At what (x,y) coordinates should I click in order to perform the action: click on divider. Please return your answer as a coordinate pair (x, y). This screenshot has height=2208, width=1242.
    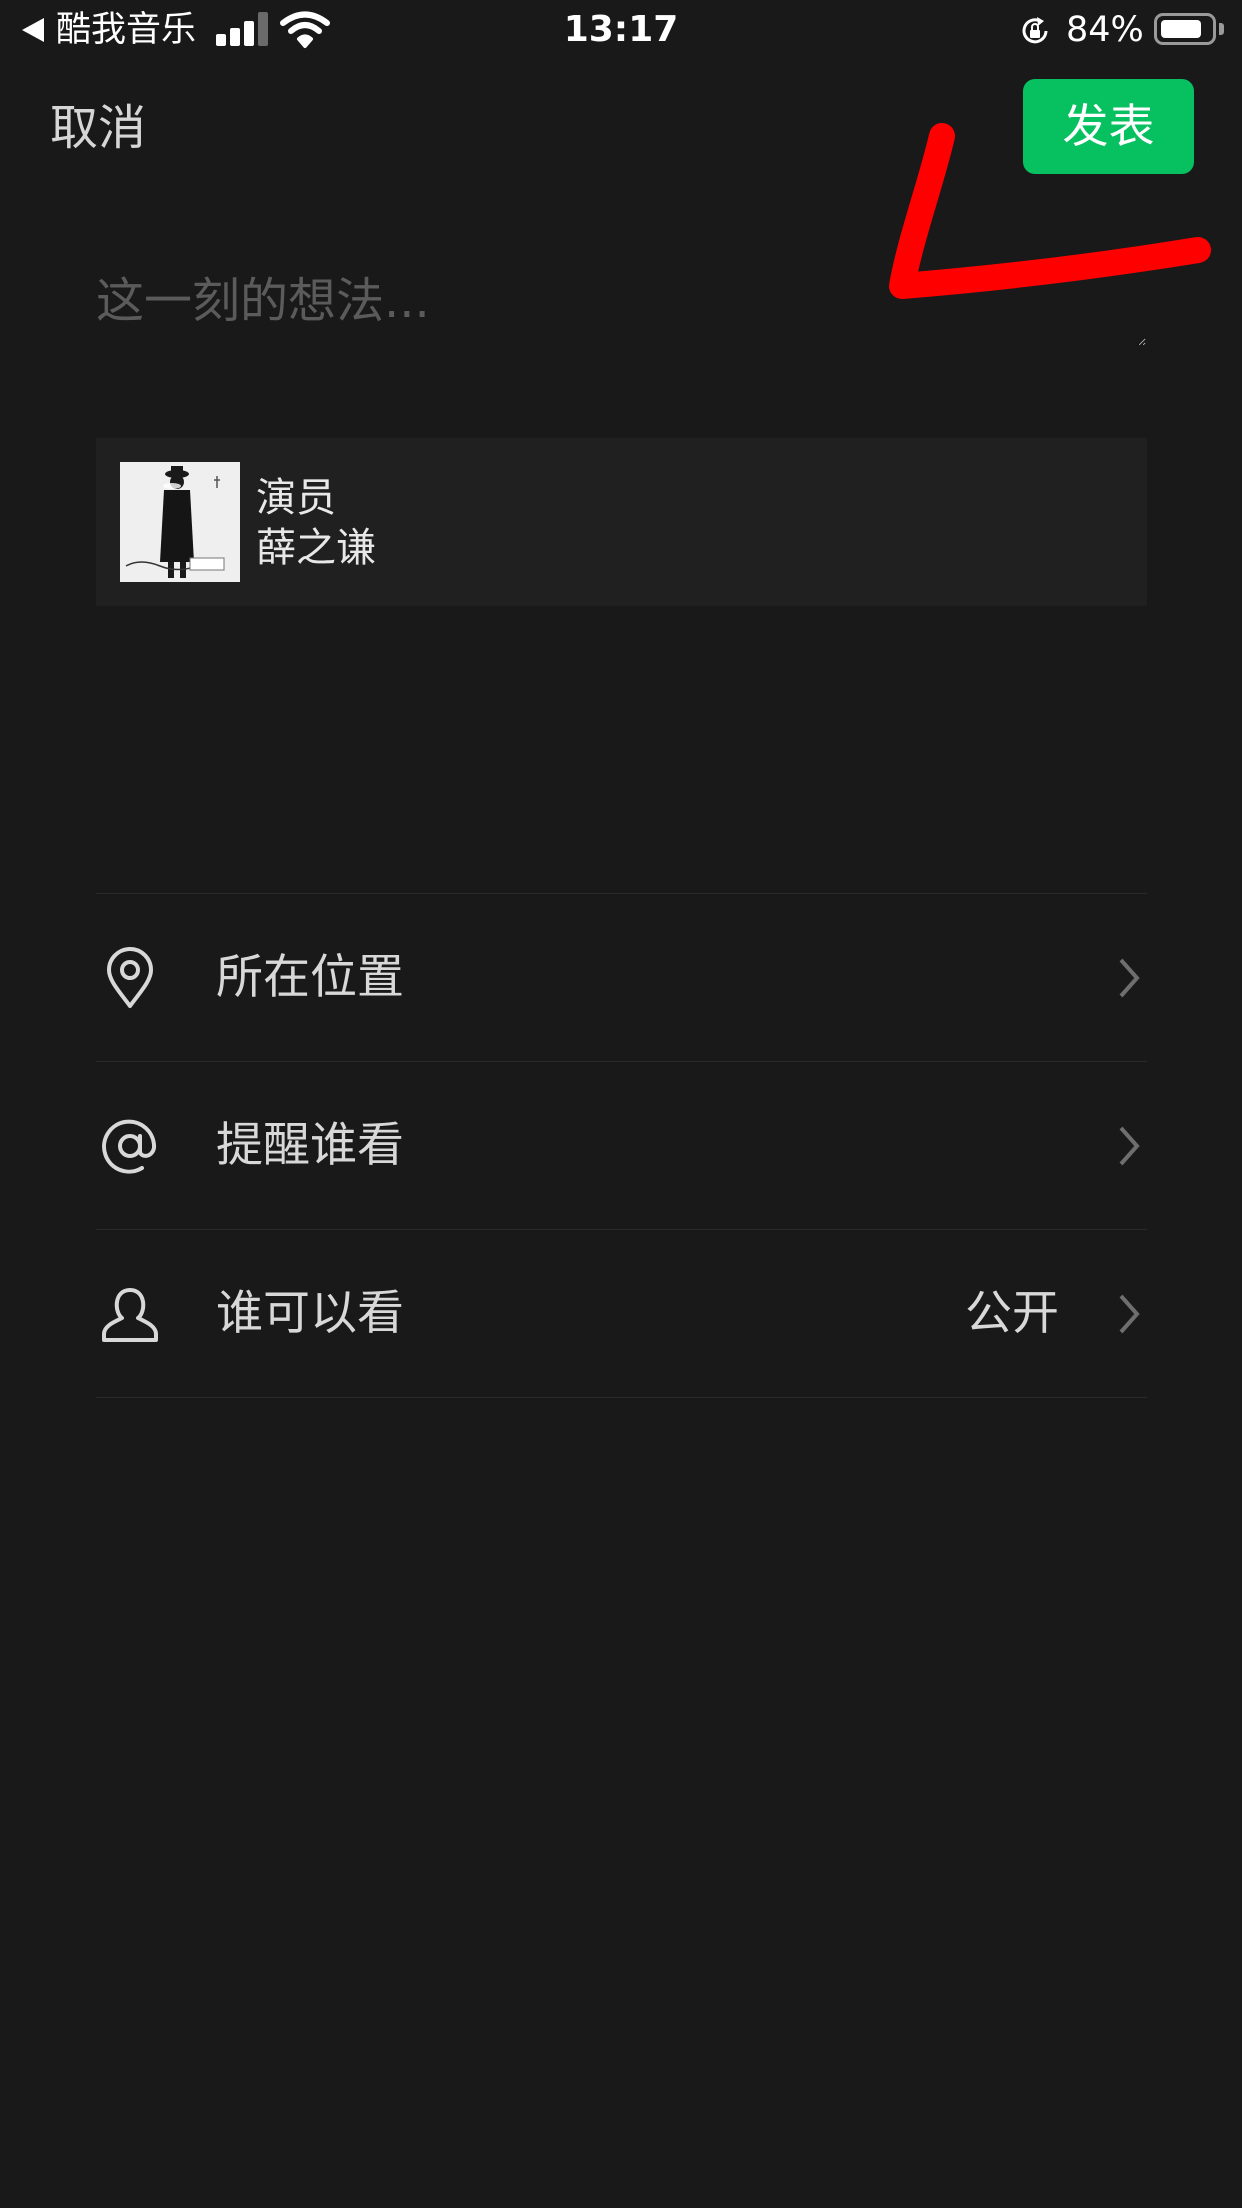
    Looking at the image, I should click on (621, 1397).